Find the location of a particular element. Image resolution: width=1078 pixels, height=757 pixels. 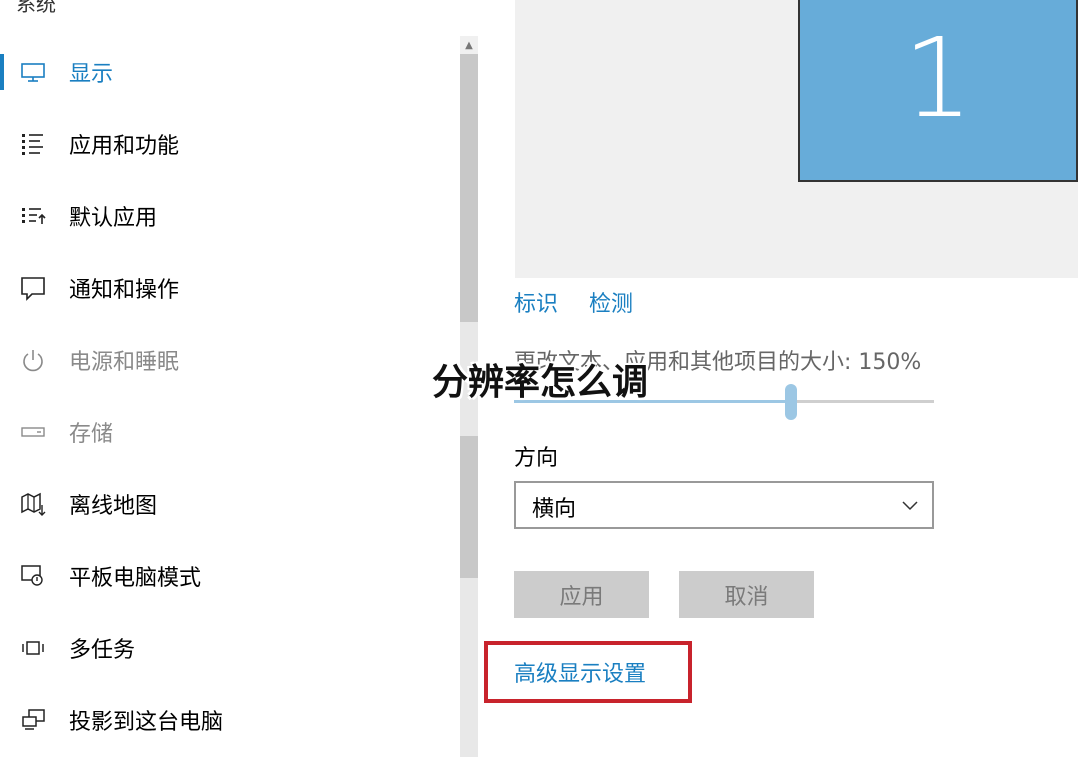

sidebar-item-label: 默认应用 is located at coordinates (113, 218).